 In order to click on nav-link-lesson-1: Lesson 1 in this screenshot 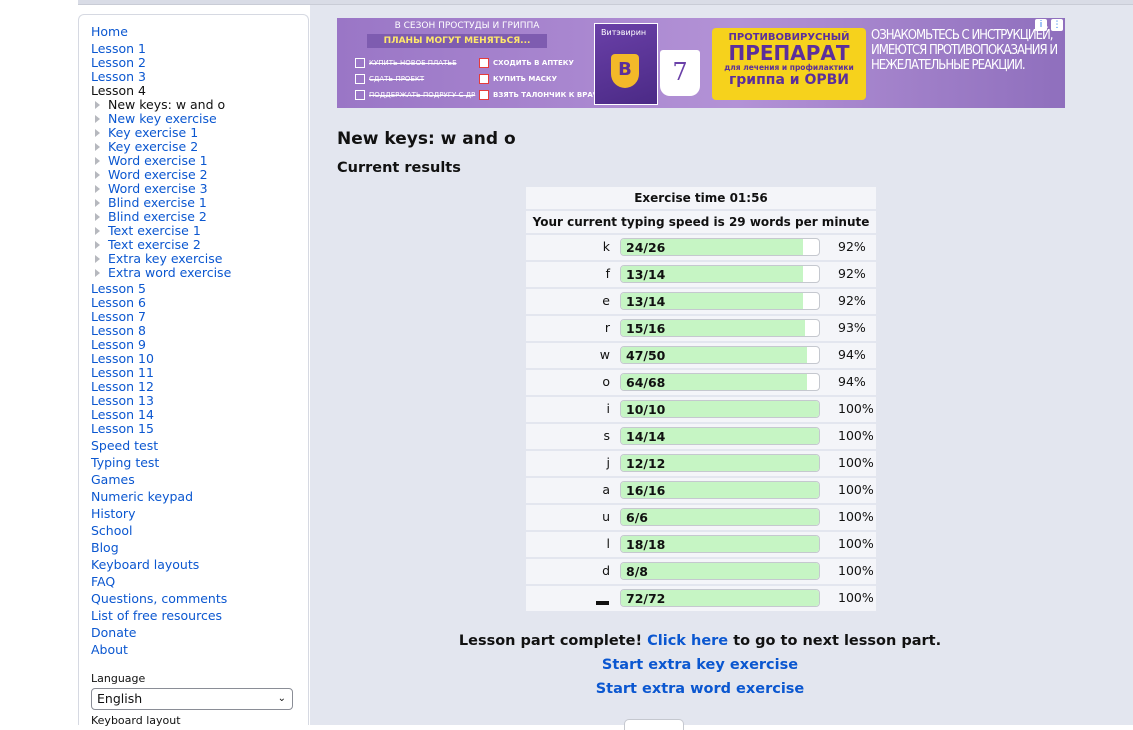, I will do `click(198, 49)`.